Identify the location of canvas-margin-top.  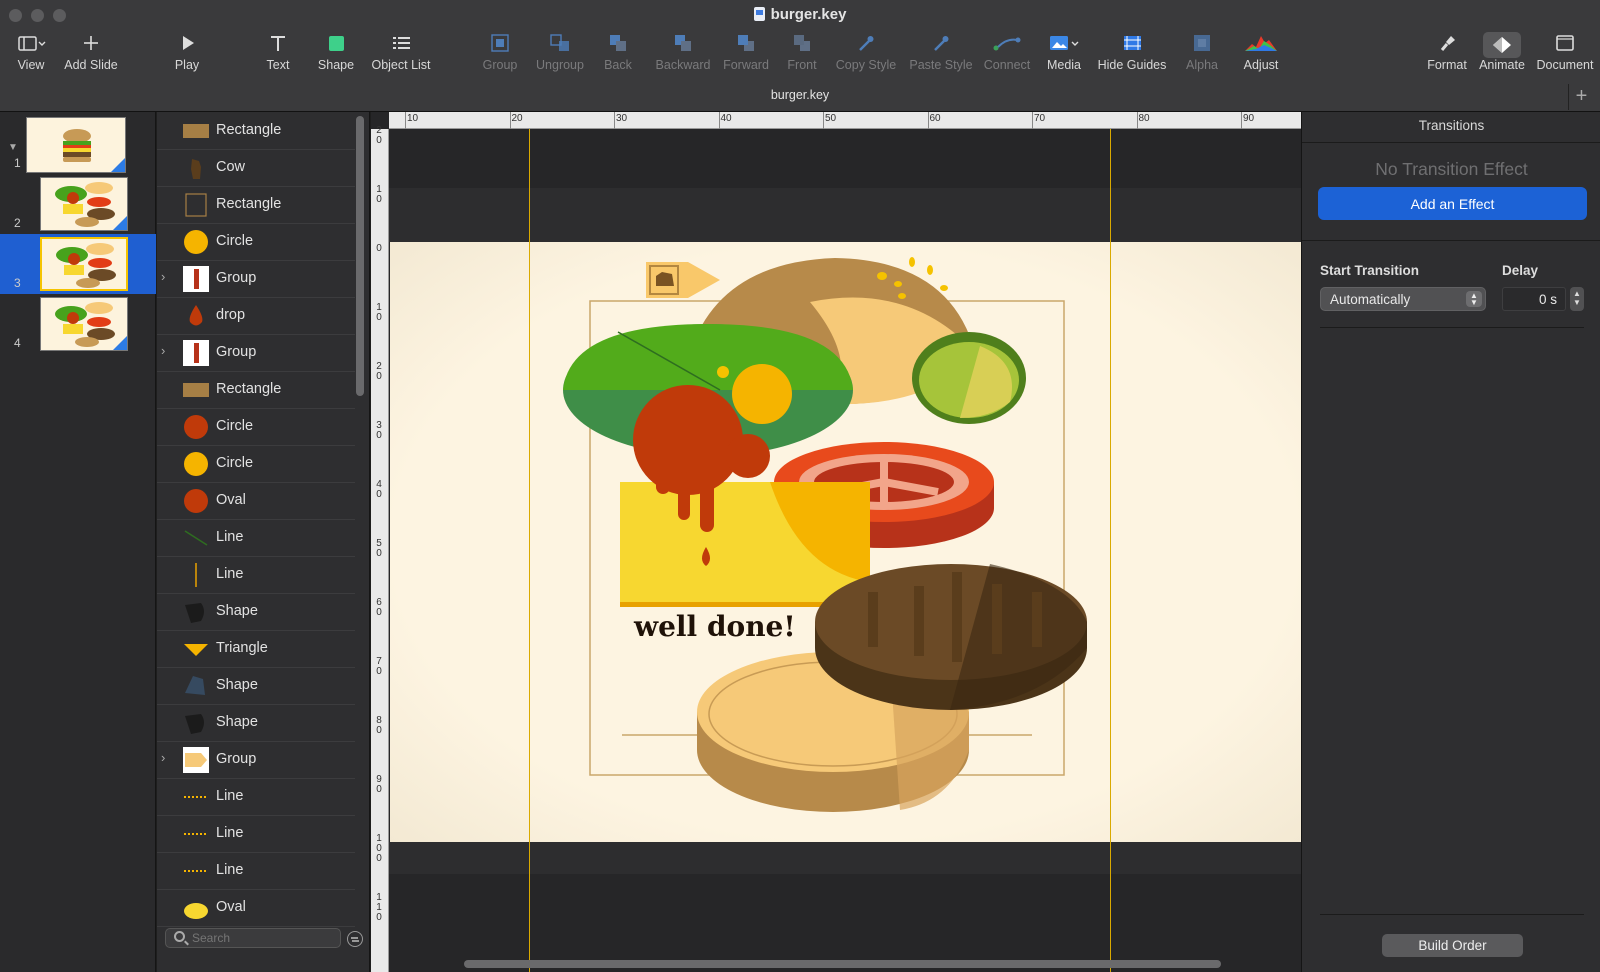
(845, 215).